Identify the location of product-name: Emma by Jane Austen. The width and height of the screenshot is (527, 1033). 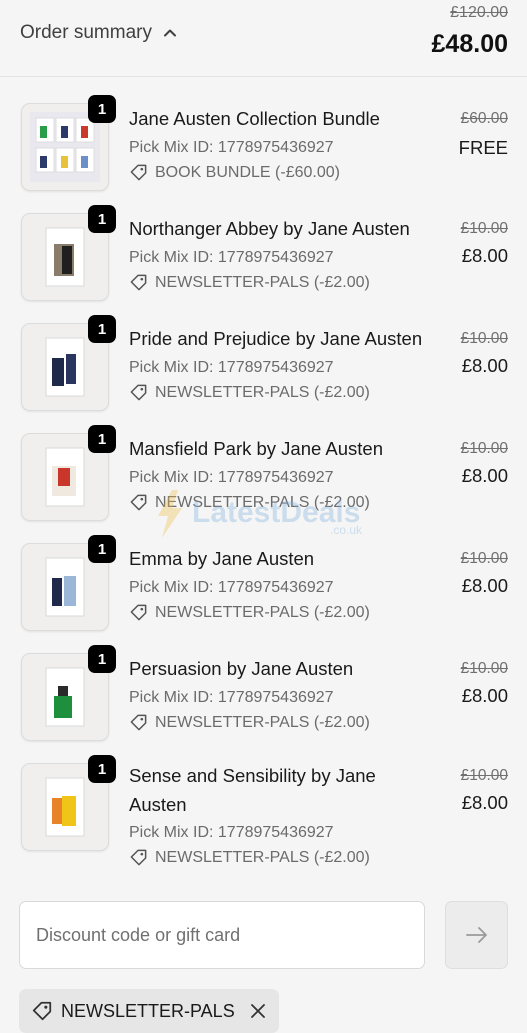
(222, 558).